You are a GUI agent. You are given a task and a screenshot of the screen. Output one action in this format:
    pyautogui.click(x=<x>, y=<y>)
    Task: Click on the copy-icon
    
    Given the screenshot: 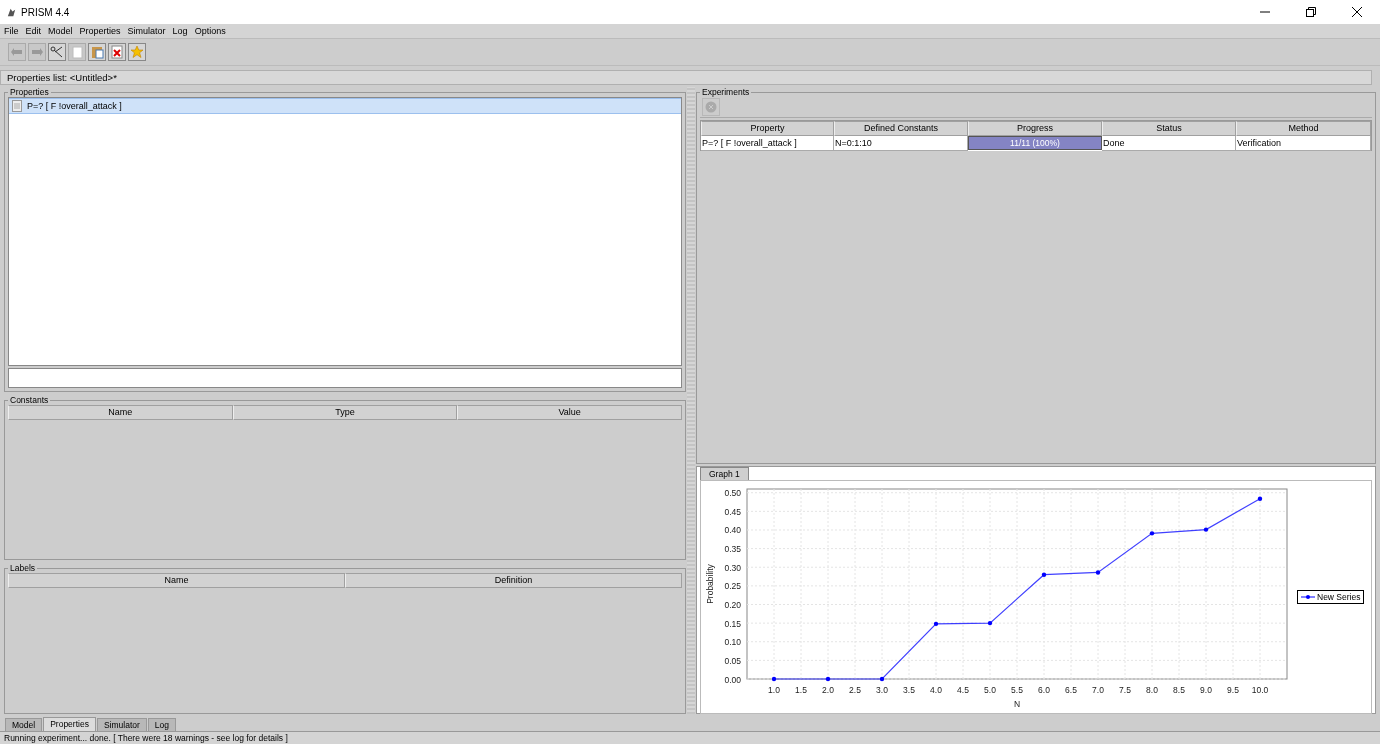 What is the action you would take?
    pyautogui.click(x=77, y=52)
    